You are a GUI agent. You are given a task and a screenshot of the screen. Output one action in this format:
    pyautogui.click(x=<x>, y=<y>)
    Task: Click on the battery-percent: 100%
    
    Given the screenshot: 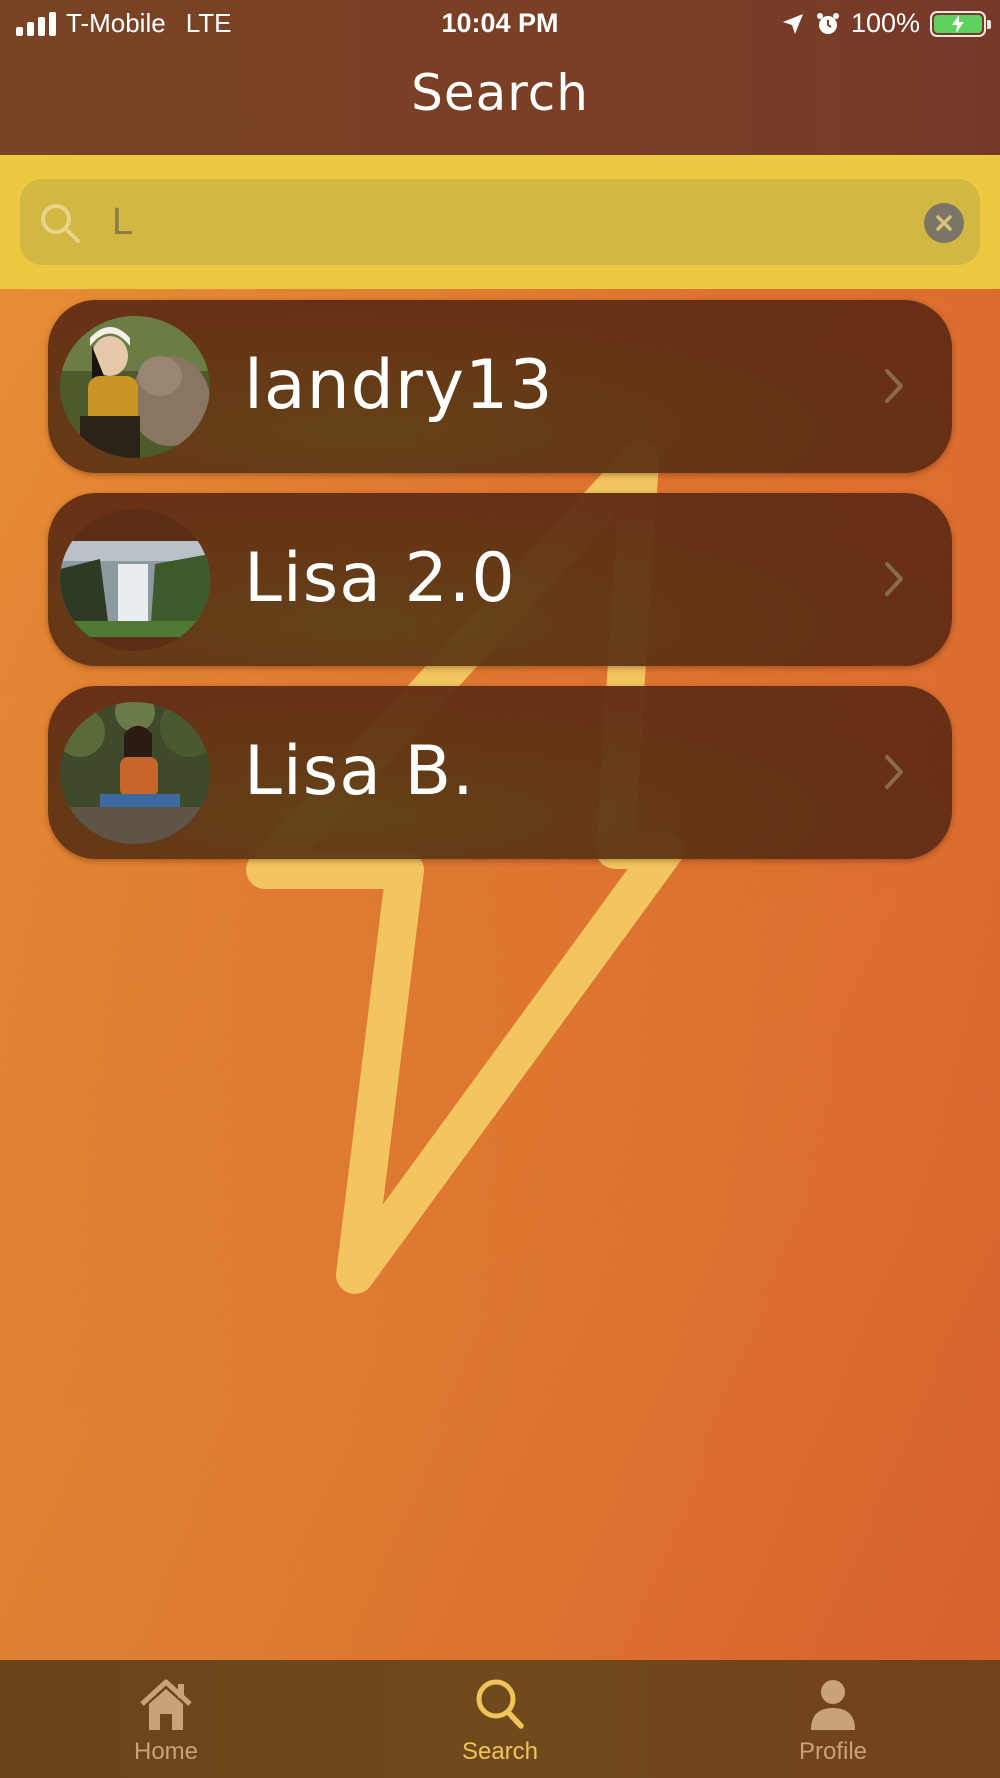 What is the action you would take?
    pyautogui.click(x=885, y=23)
    